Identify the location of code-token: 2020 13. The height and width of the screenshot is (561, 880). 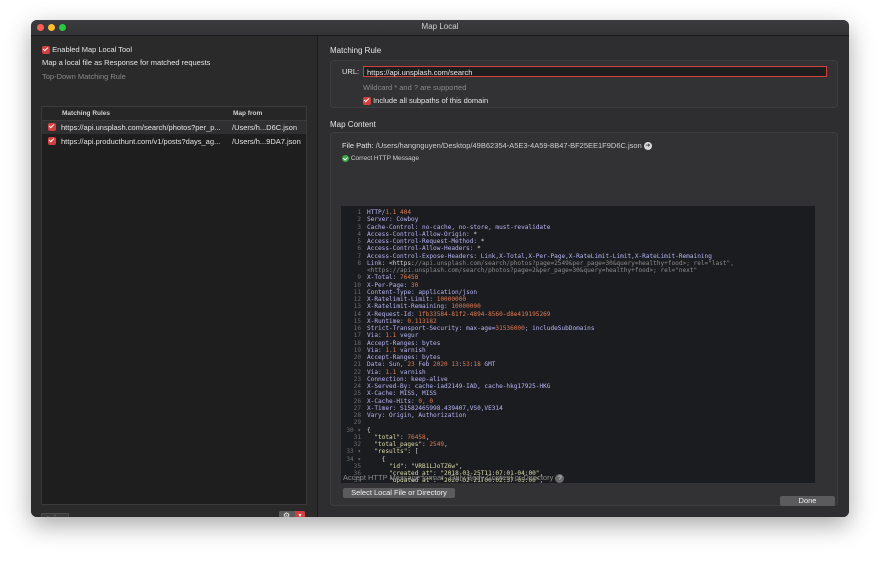
(446, 365).